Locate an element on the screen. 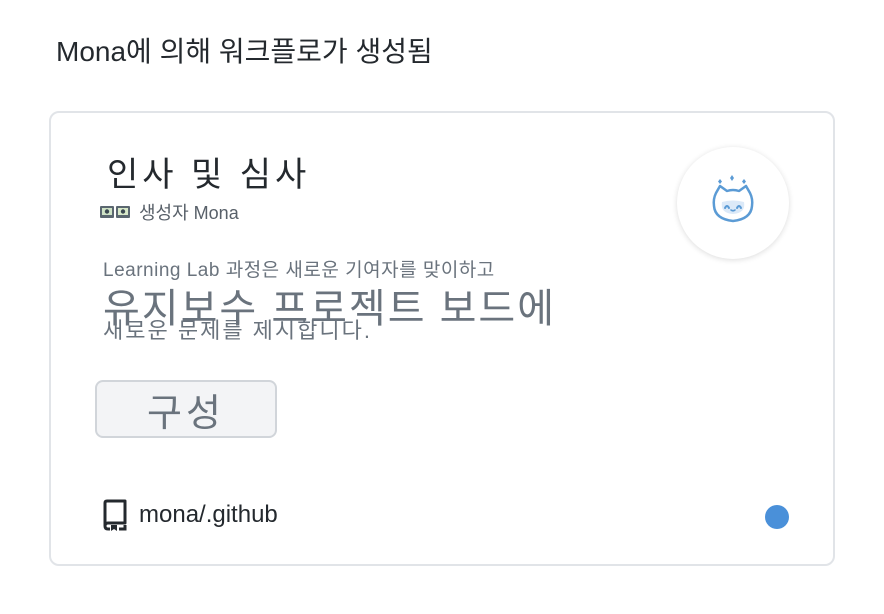 The image size is (884, 614). configure-button: 구성 is located at coordinates (186, 409).